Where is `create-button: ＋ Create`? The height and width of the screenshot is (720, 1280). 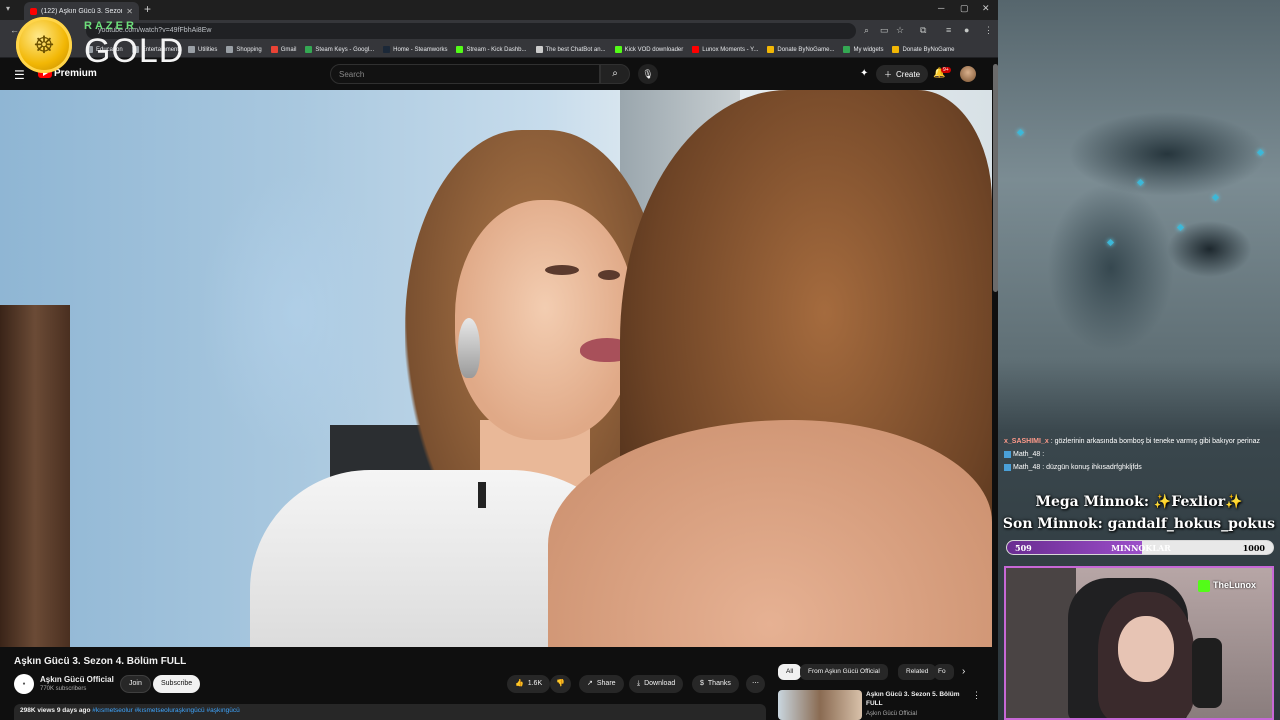
create-button: ＋ Create is located at coordinates (902, 74).